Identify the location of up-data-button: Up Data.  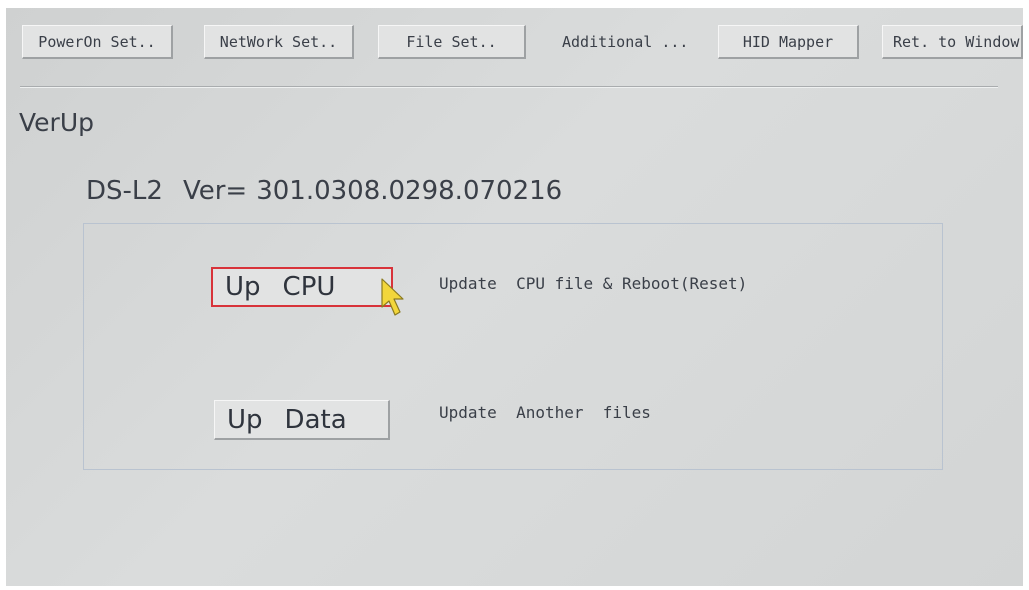
(302, 420).